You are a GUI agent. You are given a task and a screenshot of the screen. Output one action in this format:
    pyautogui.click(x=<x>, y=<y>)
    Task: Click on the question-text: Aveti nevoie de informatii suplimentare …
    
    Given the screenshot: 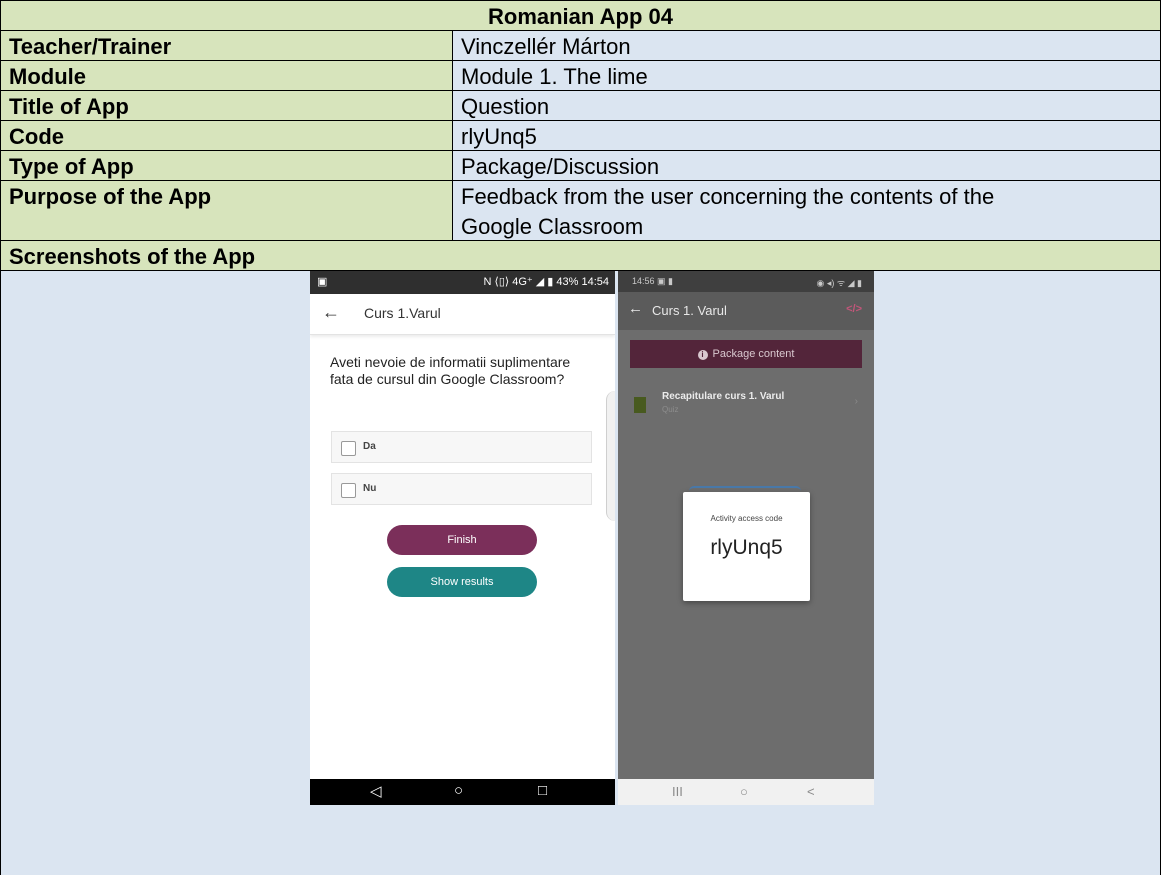 What is the action you would take?
    pyautogui.click(x=450, y=370)
    